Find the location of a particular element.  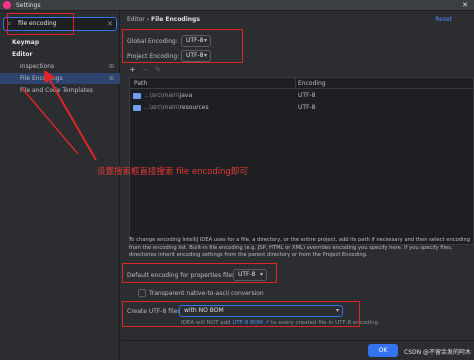

dialog-footer: OK CSDN @不留余发的阿木 is located at coordinates (297, 350).